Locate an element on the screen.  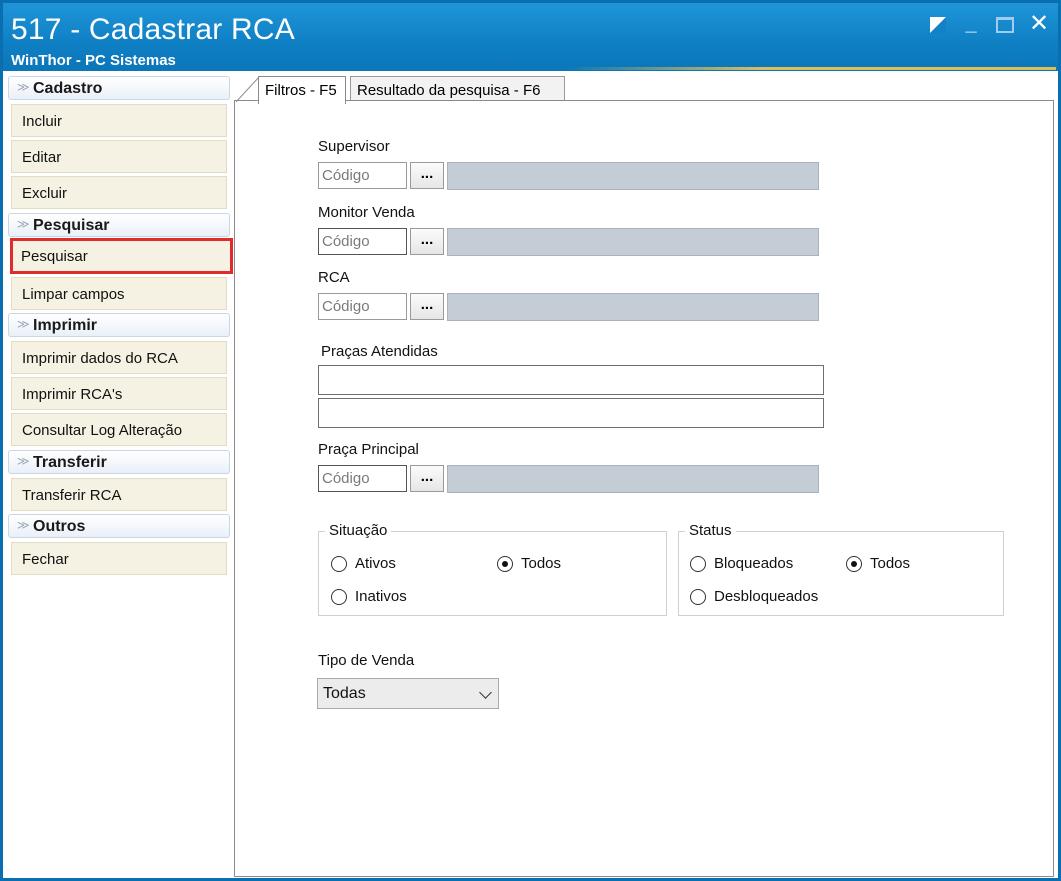
group-label: Imprimir is located at coordinates (65, 325).